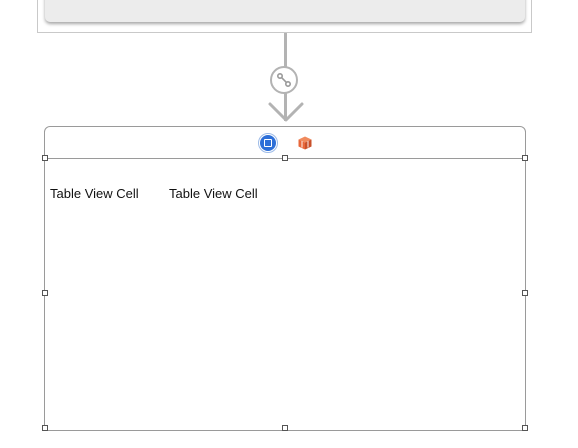 The height and width of the screenshot is (448, 578). I want to click on resize-handle-top-right, so click(525, 158).